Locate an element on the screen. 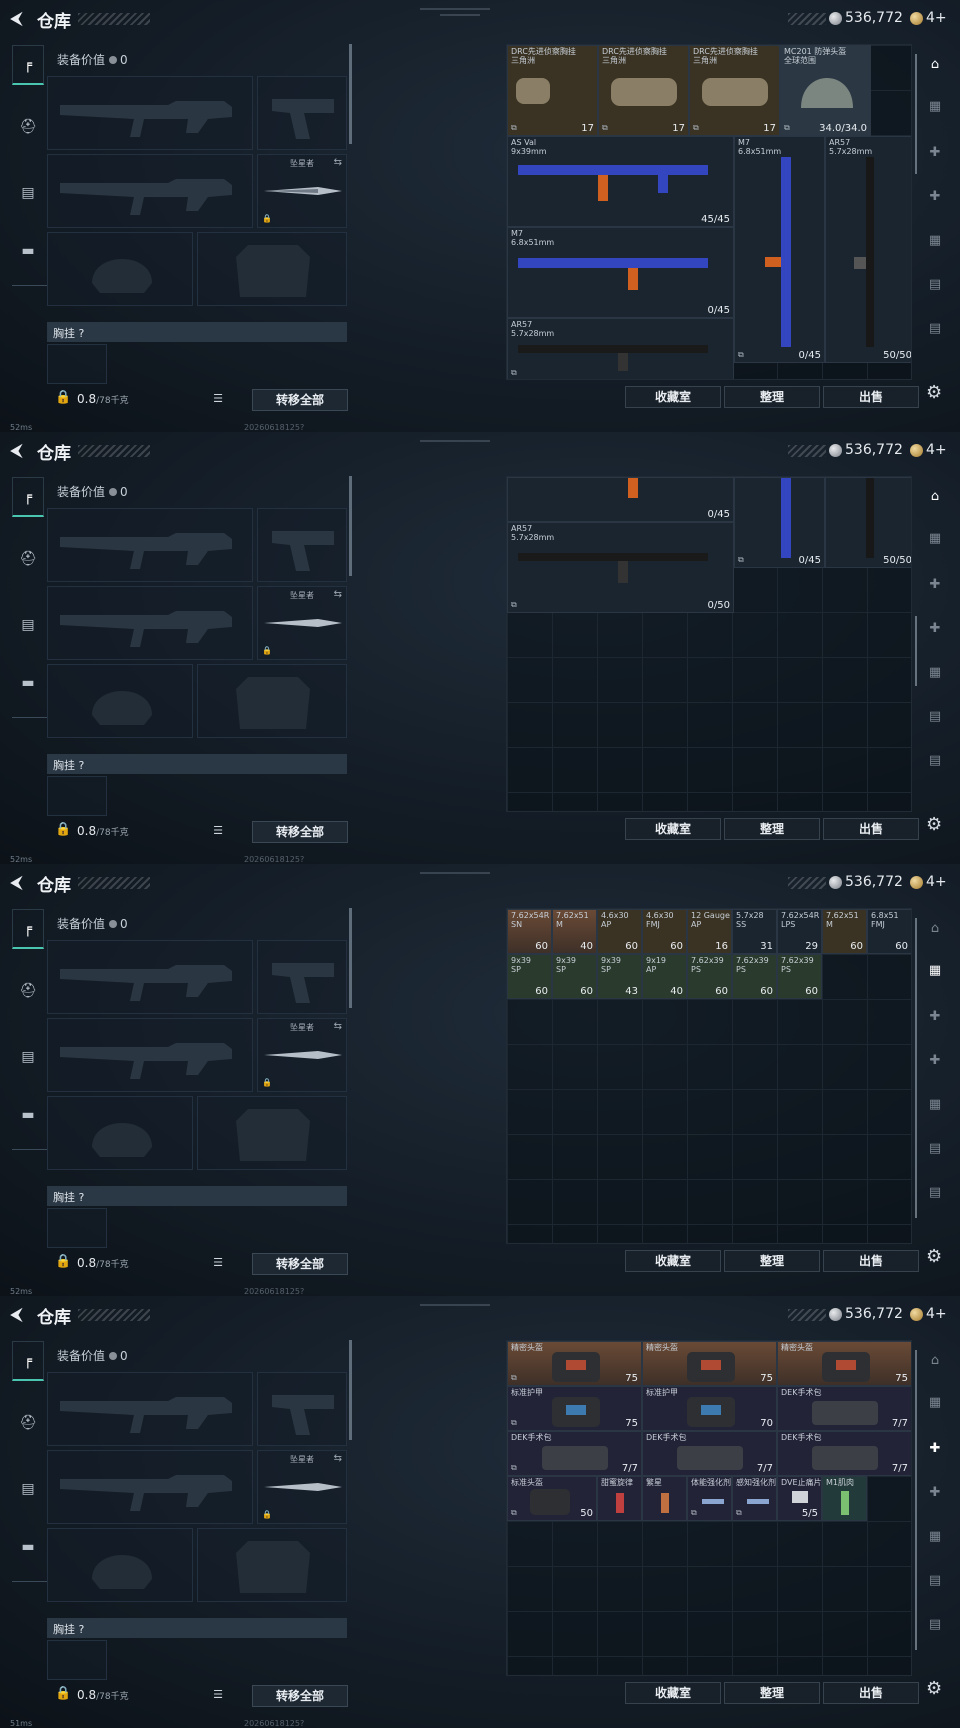  inventory-item: 50/50 is located at coordinates (868, 522).